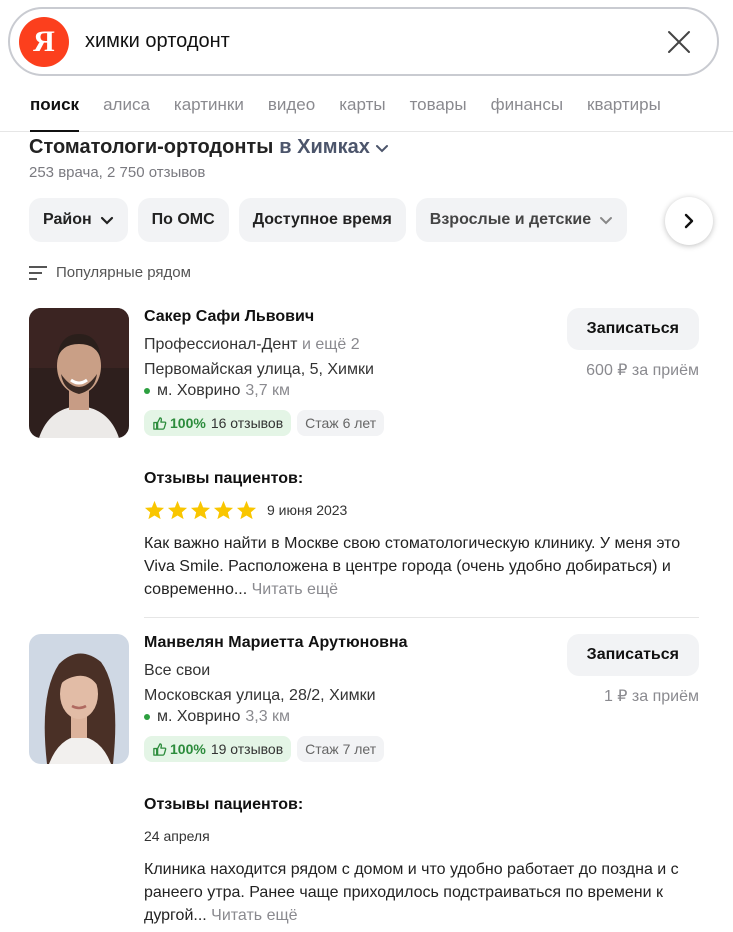 This screenshot has height=932, width=733. I want to click on price: 1 ₽ за приём, so click(651, 696).